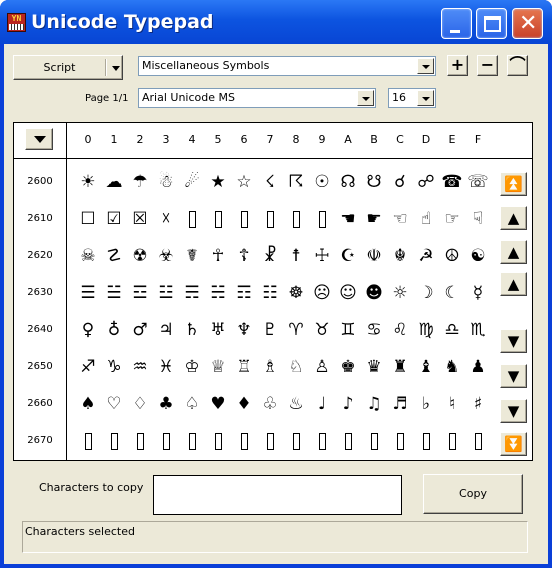 The height and width of the screenshot is (568, 552). What do you see at coordinates (192, 404) in the screenshot?
I see `char-cell: ♤` at bounding box center [192, 404].